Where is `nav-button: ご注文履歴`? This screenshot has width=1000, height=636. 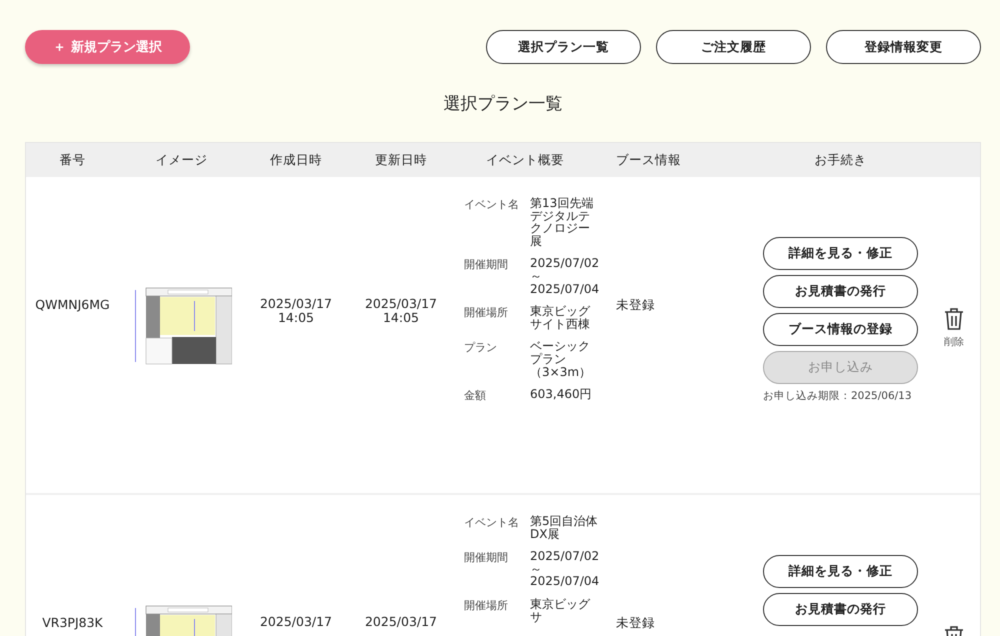 nav-button: ご注文履歴 is located at coordinates (733, 47).